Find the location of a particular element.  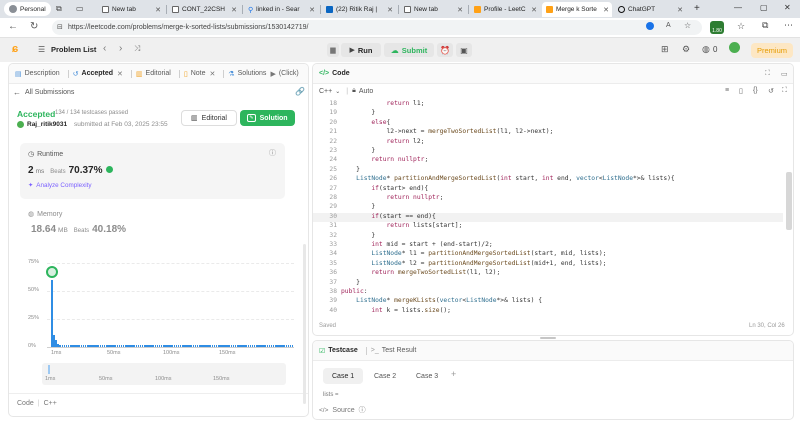

tab-note: ▯ Note ✕ is located at coordinates (200, 74).